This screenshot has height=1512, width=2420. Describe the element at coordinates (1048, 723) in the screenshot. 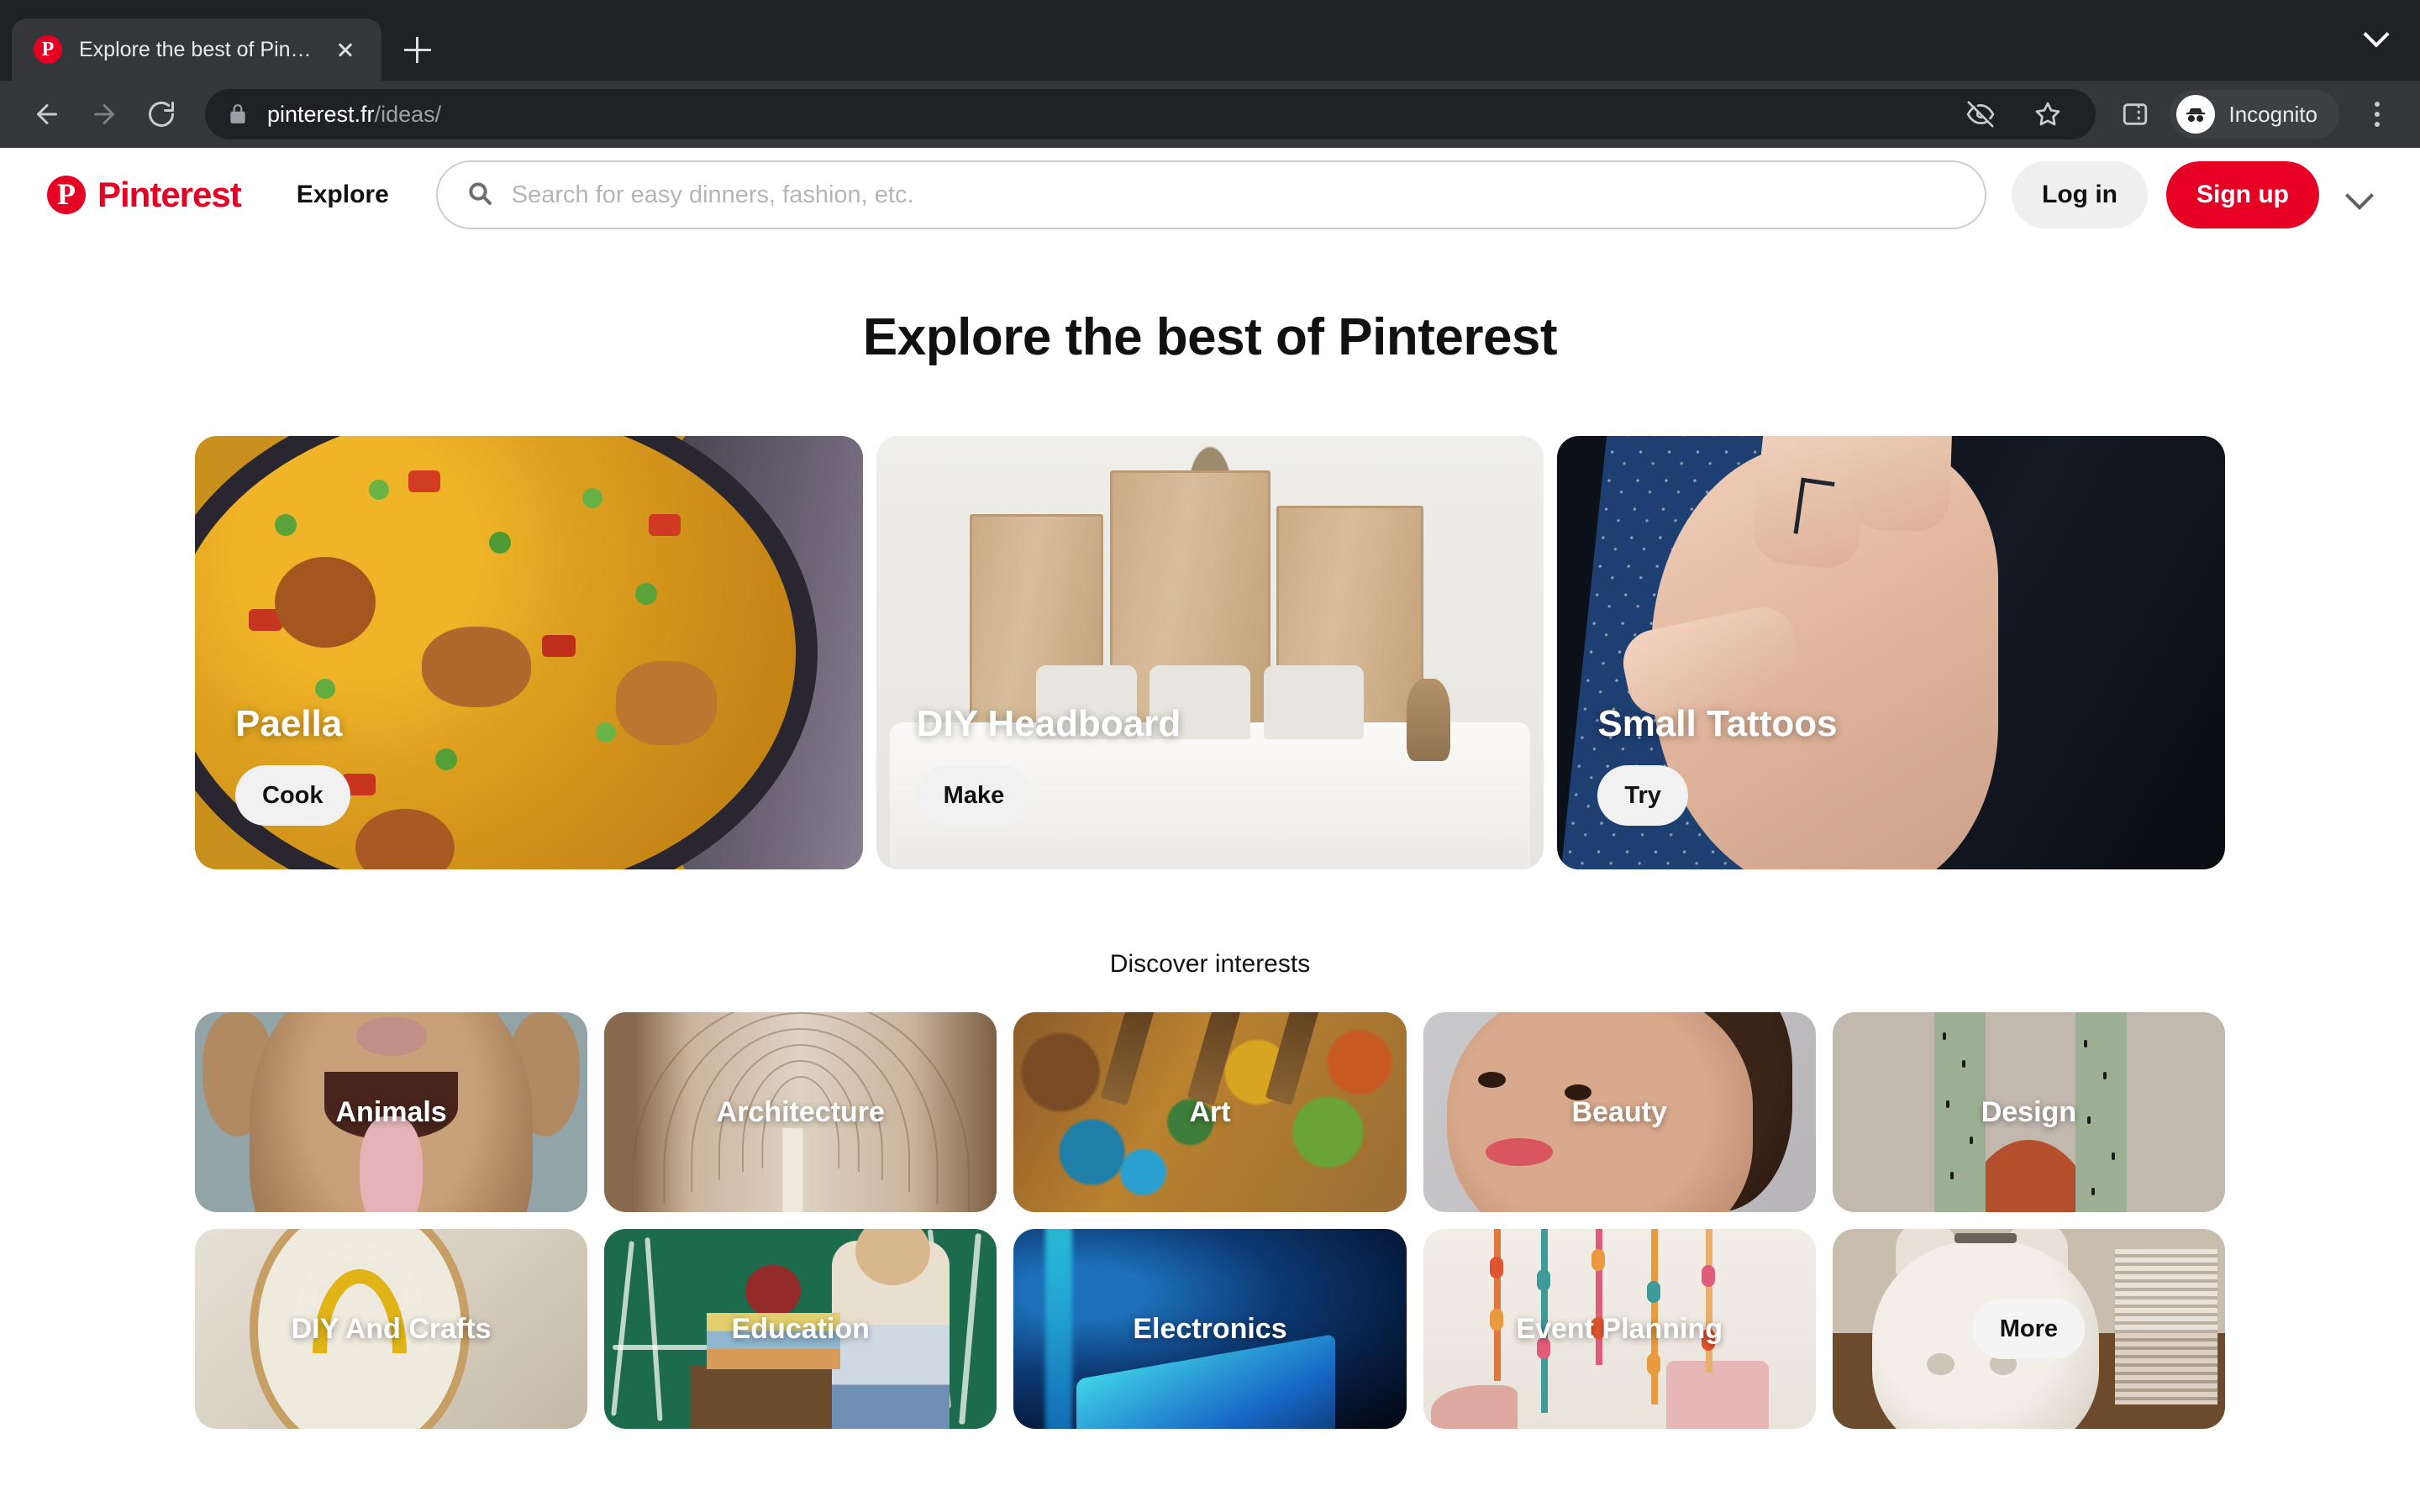

I see `feature-card-label: DIY Headboard` at that location.